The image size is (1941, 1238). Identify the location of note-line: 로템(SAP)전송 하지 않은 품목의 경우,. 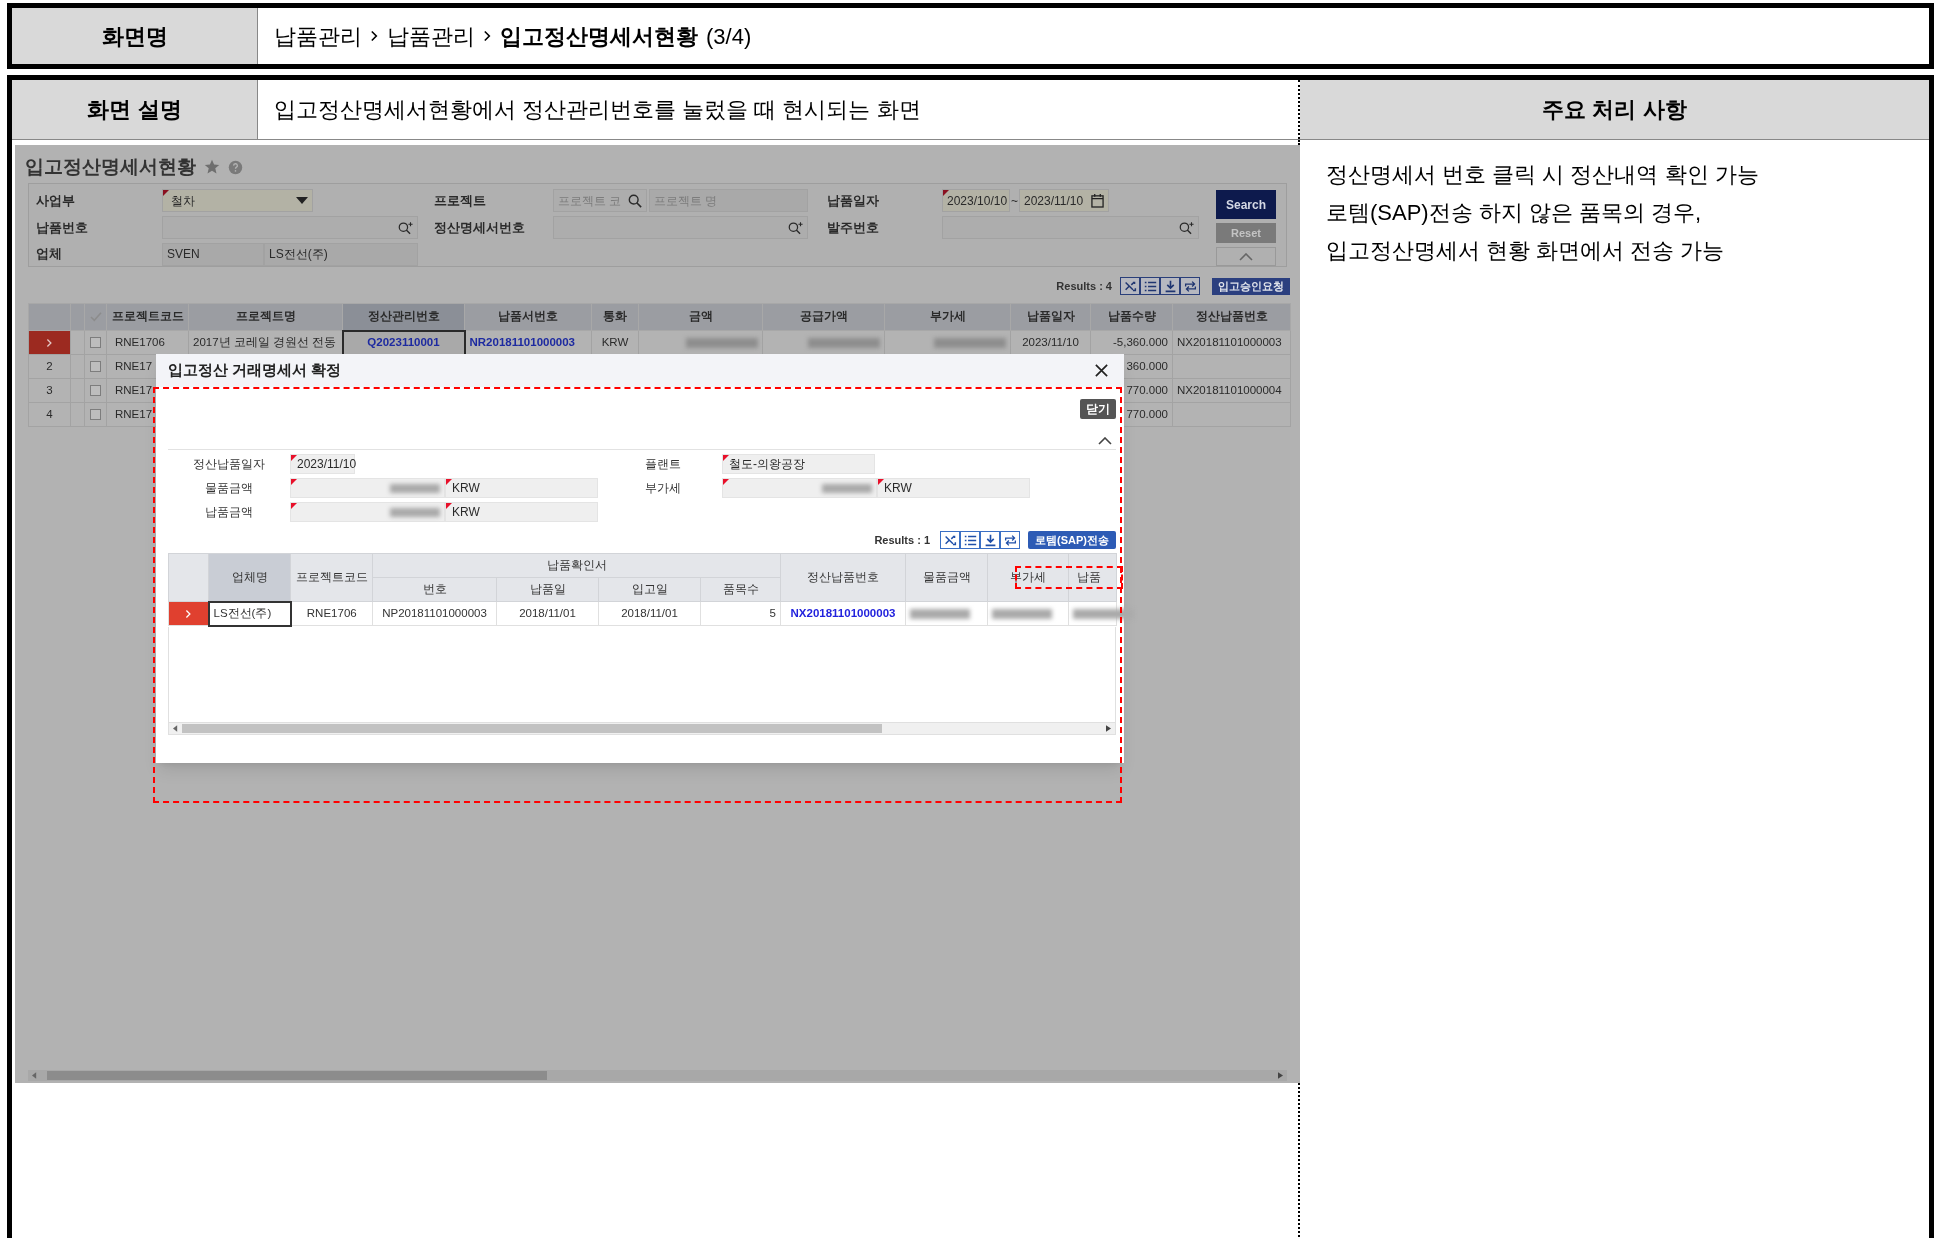
(1514, 213).